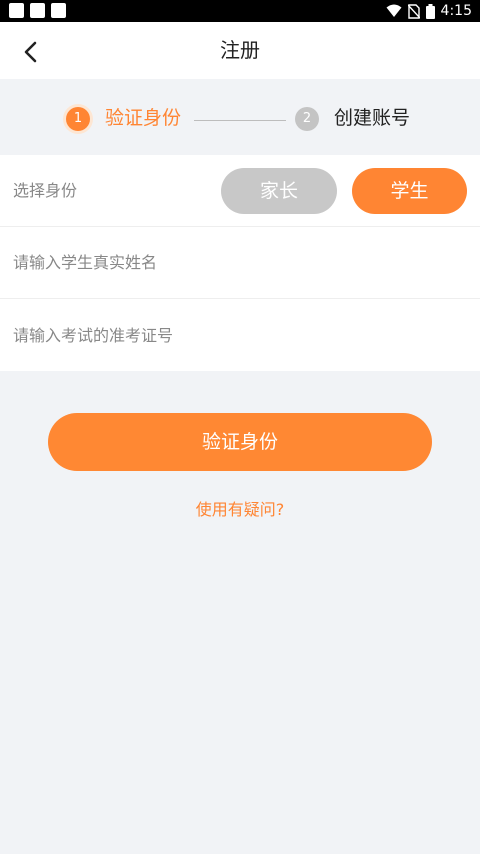  What do you see at coordinates (240, 508) in the screenshot?
I see `help-link: 使用有疑问?` at bounding box center [240, 508].